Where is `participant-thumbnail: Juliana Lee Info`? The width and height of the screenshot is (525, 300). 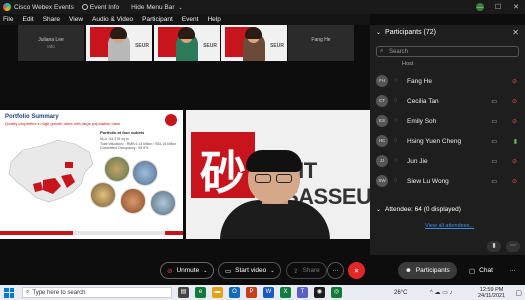 participant-thumbnail: Juliana Lee Info is located at coordinates (51, 43).